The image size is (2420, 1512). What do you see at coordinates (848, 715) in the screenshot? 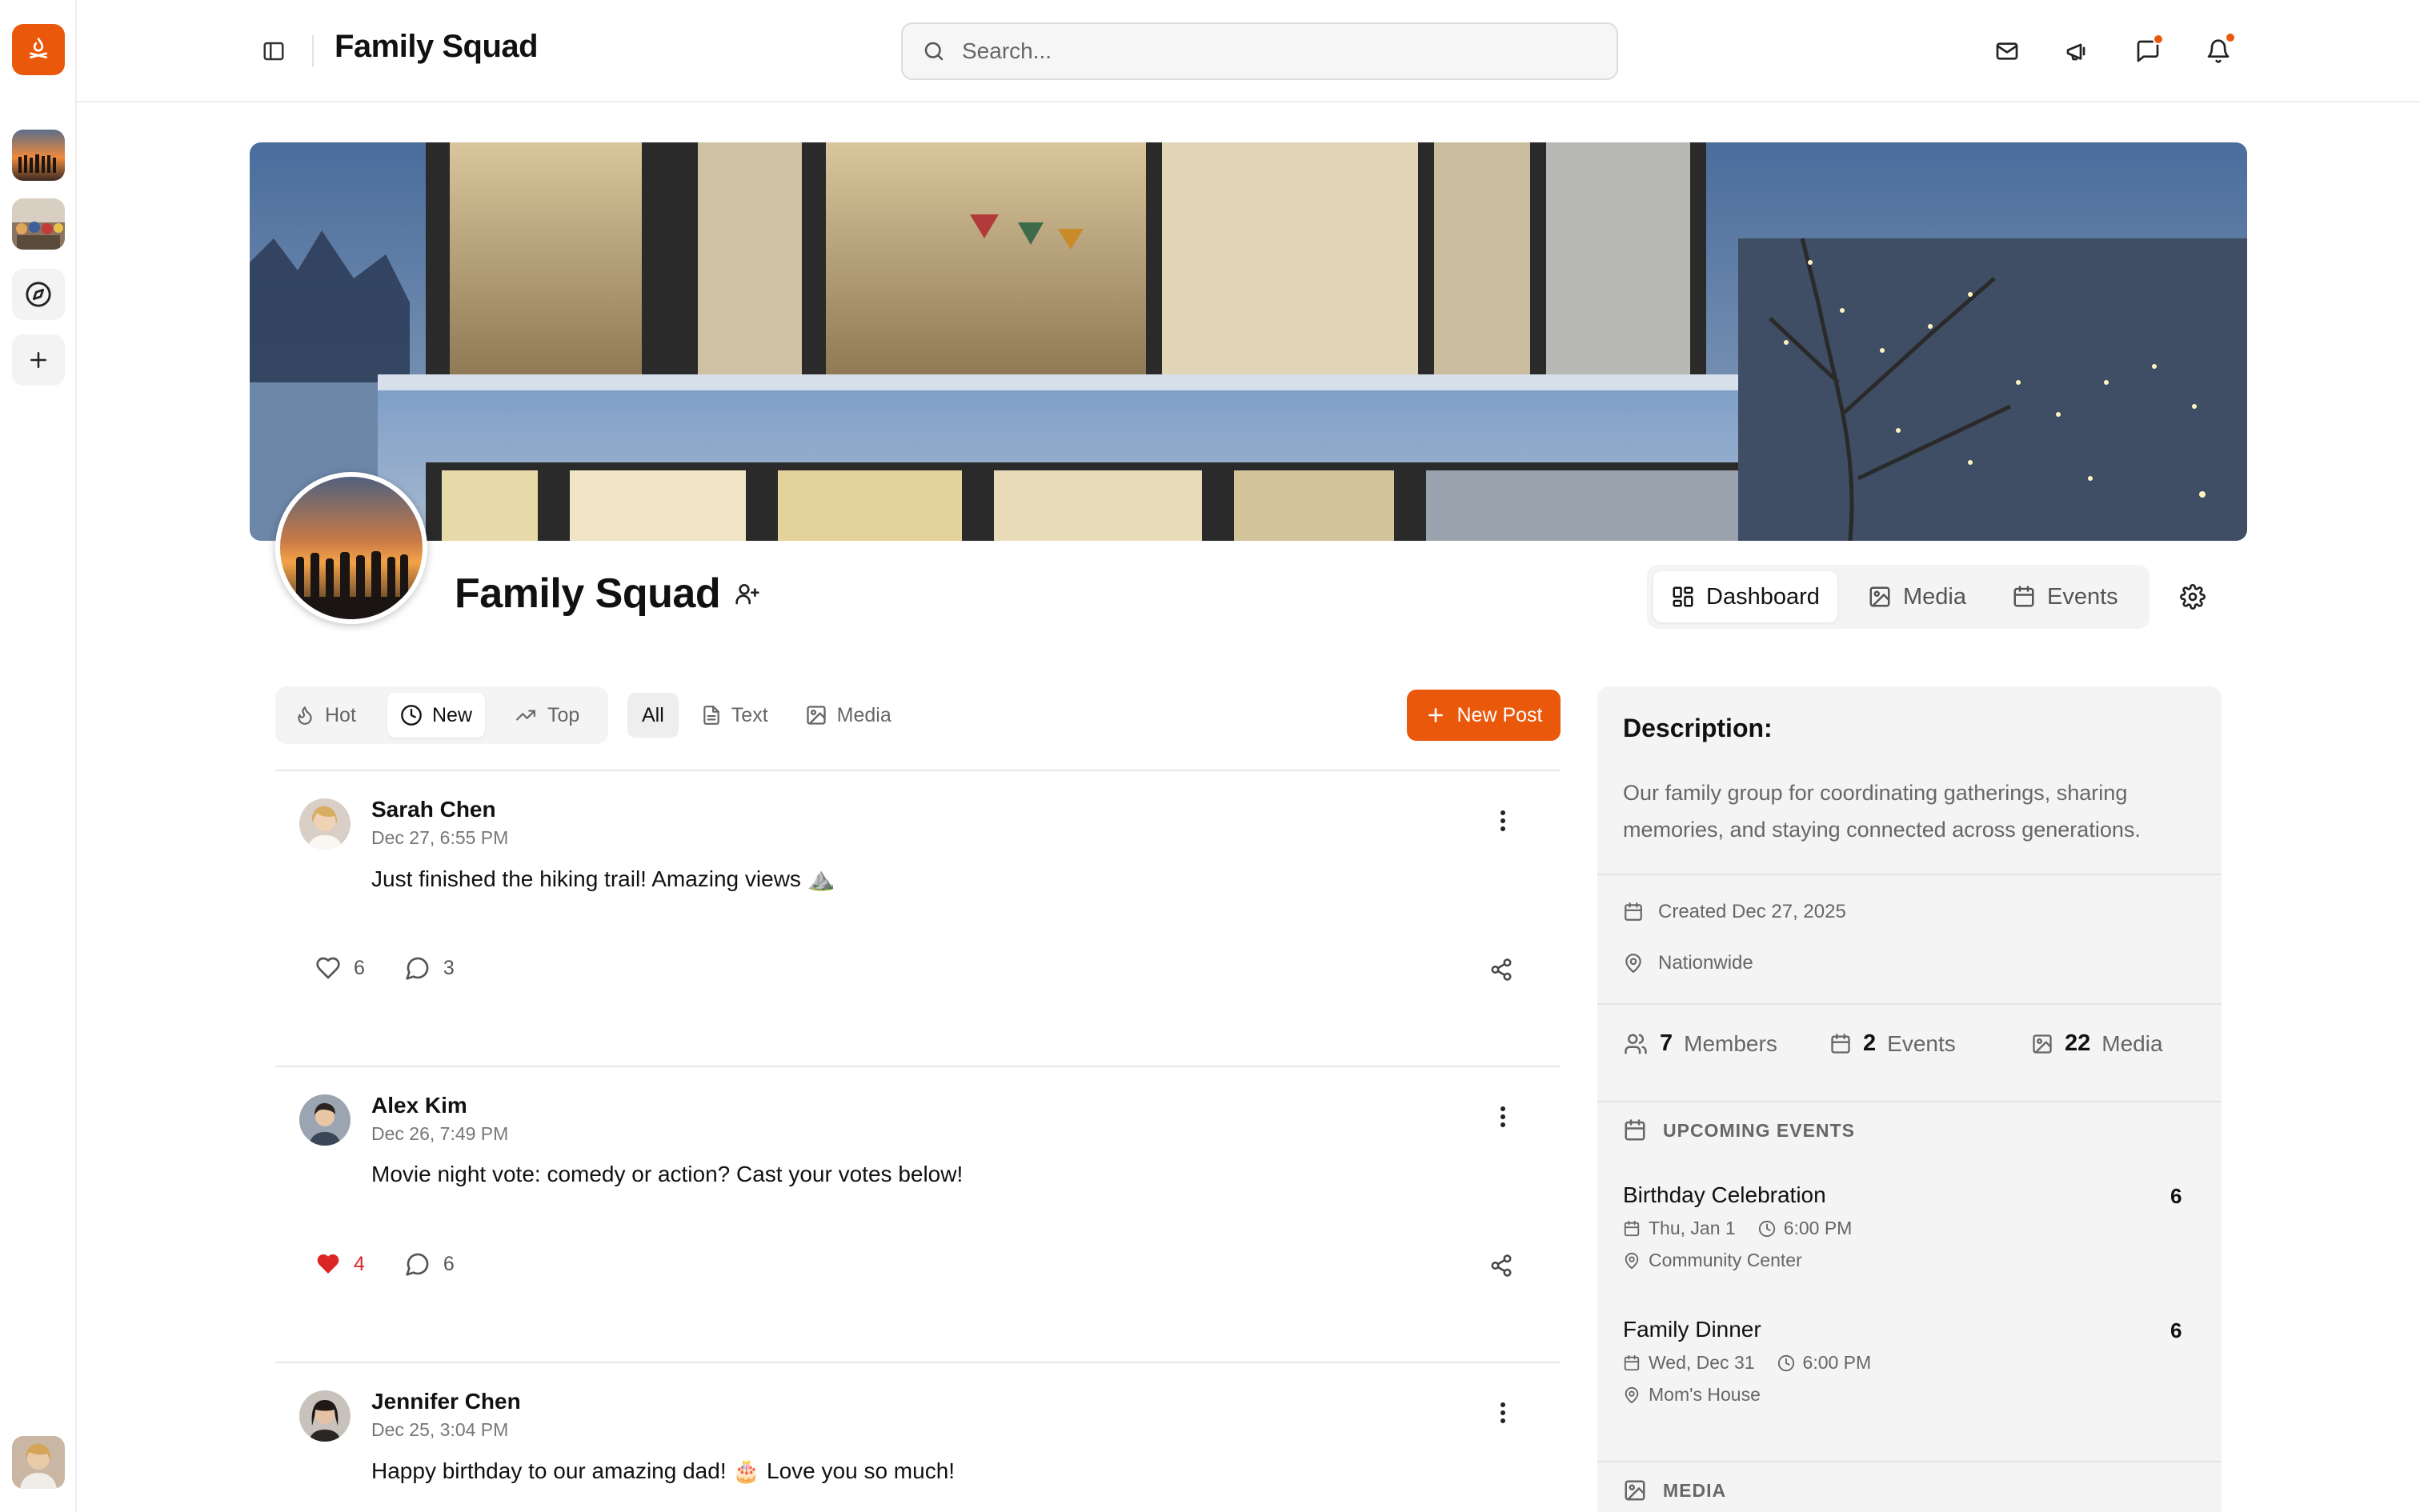
I see `filter-media: Media` at bounding box center [848, 715].